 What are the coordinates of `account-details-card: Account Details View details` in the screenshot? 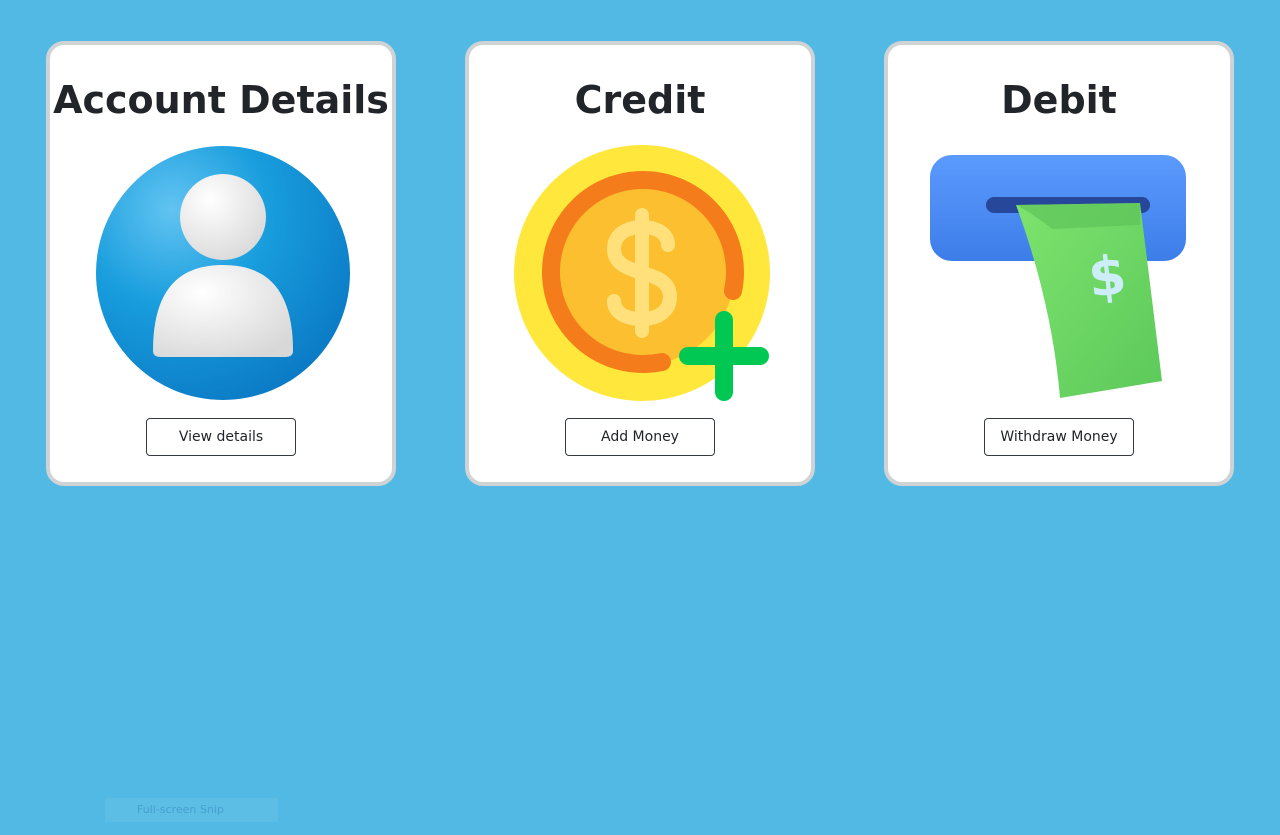 It's located at (221, 263).